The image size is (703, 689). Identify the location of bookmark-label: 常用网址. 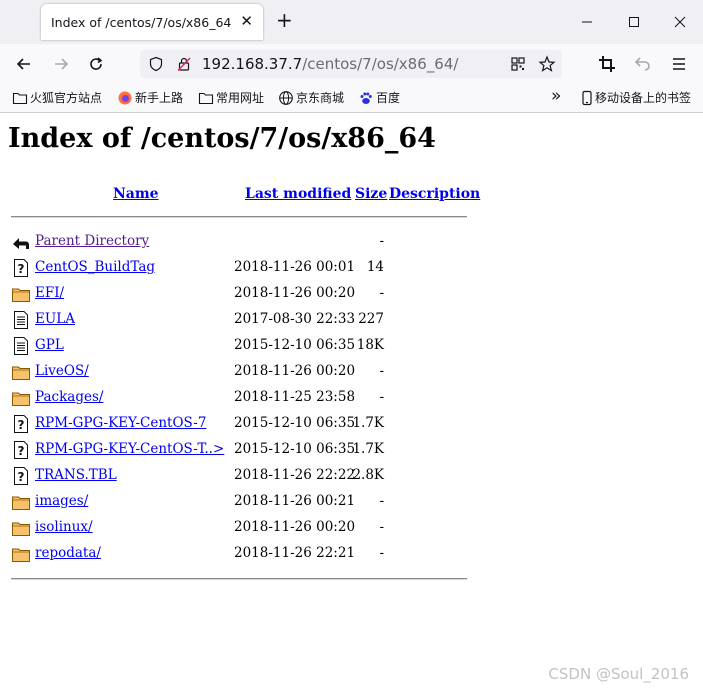
(240, 98).